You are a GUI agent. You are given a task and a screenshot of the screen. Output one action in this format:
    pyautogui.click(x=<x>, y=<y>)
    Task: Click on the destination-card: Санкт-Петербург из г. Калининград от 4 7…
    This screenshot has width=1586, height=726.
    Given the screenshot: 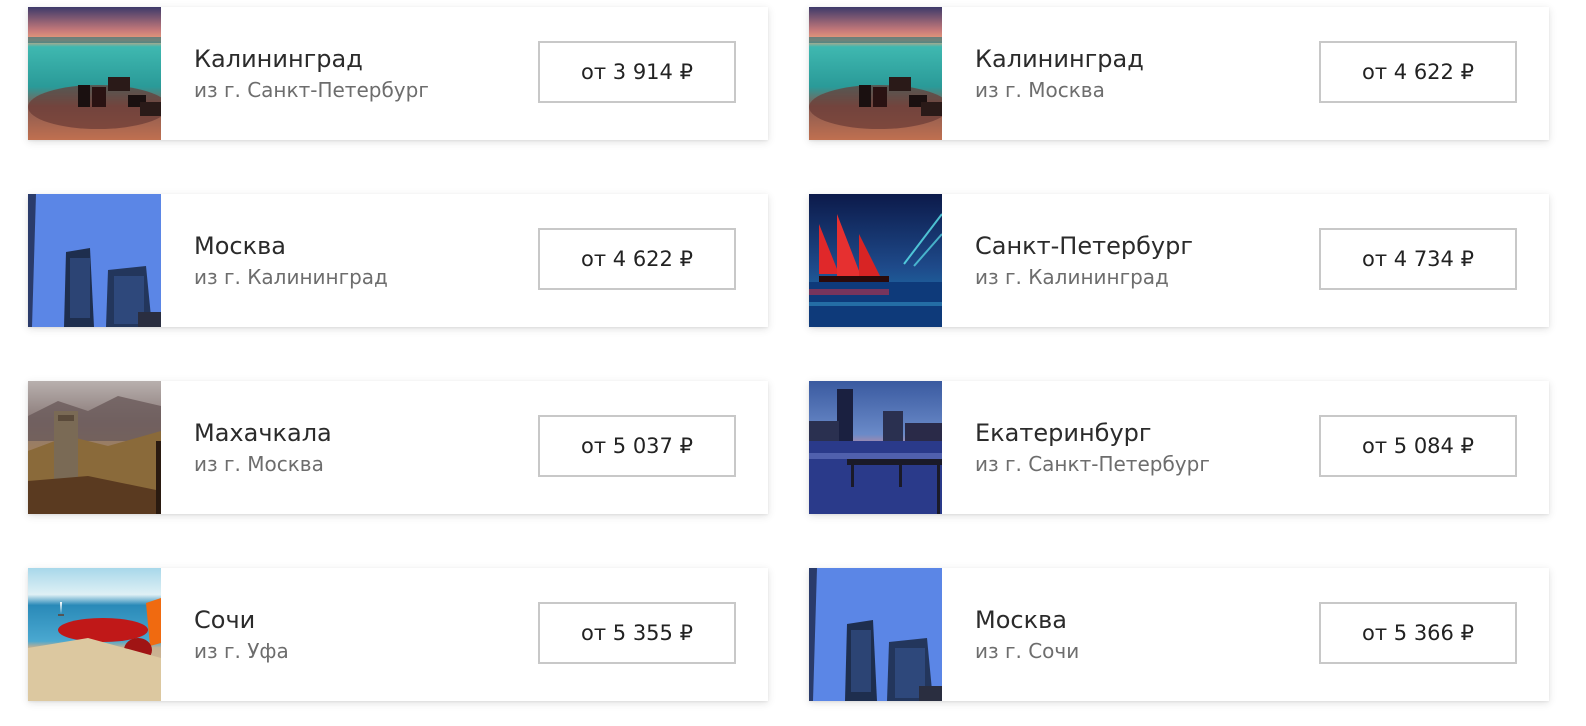 What is the action you would take?
    pyautogui.click(x=1179, y=260)
    